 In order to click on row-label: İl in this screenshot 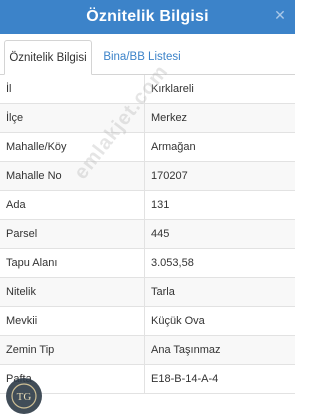, I will do `click(9, 89)`.